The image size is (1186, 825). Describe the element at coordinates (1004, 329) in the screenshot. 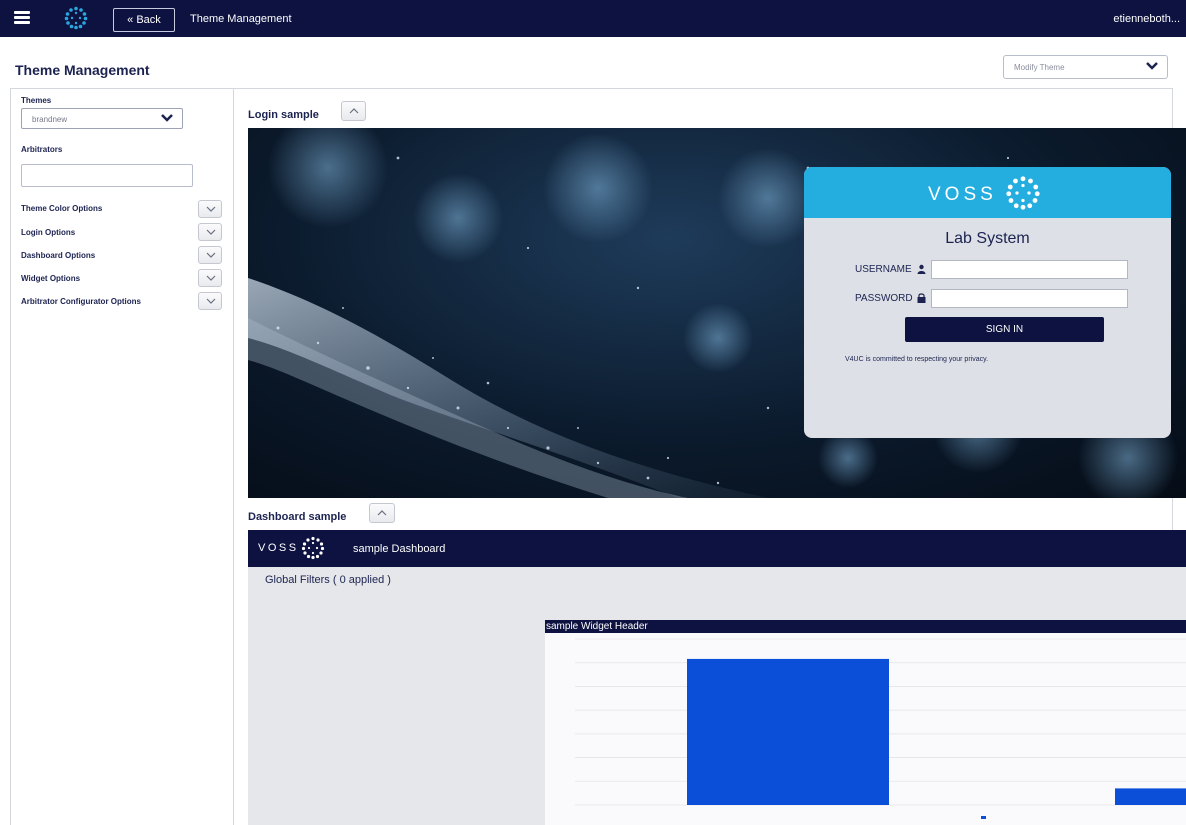

I see `sign-in-button: SIGN IN` at that location.